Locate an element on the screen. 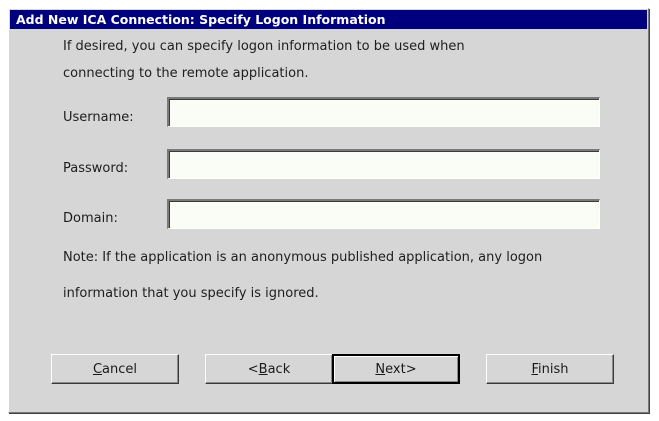  back-button-suffix: ack is located at coordinates (279, 369).